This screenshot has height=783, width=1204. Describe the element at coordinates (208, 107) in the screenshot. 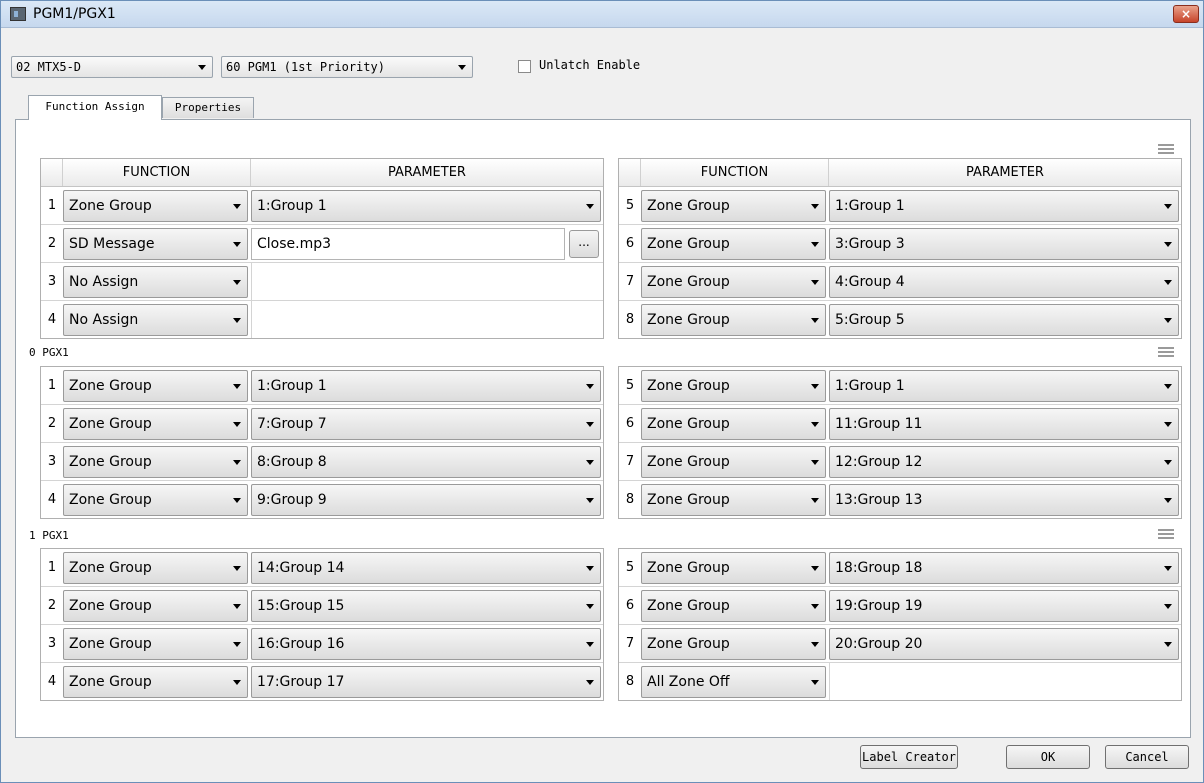

I see `tab-properties: Properties` at that location.